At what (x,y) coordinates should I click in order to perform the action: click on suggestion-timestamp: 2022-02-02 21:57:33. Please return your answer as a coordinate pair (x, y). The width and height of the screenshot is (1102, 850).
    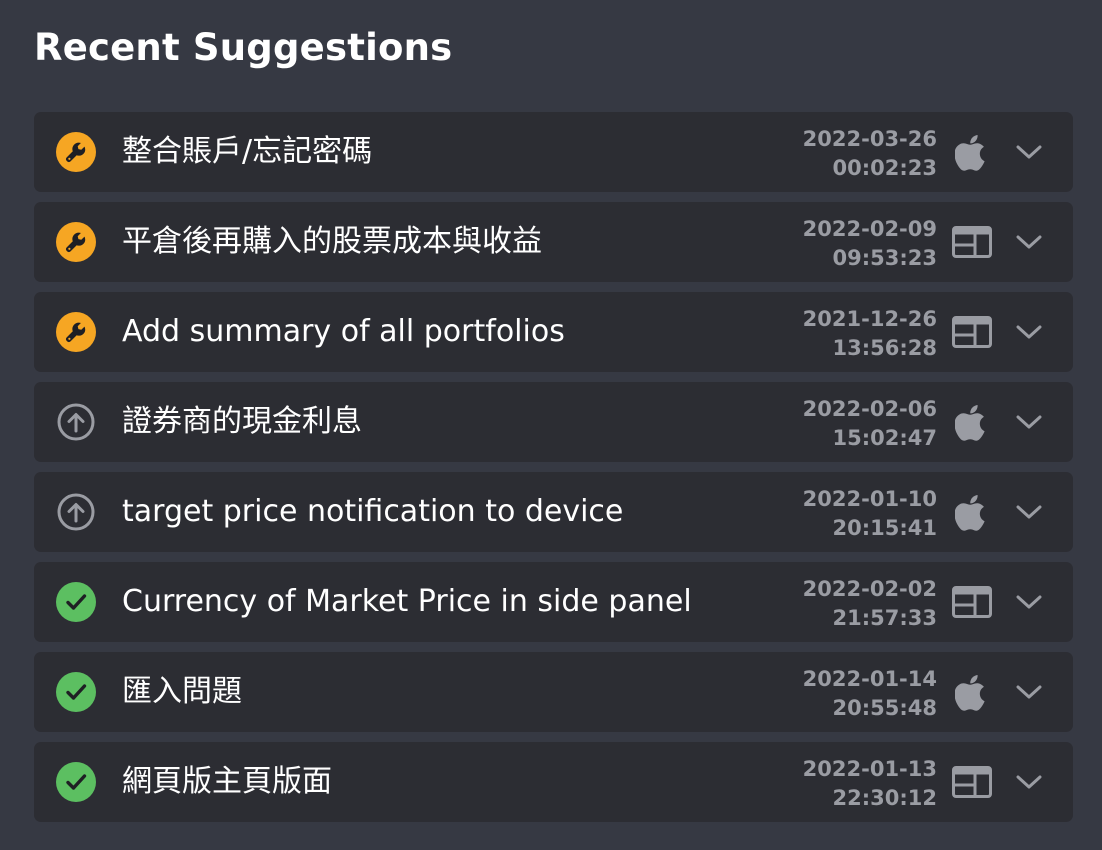
    Looking at the image, I should click on (870, 604).